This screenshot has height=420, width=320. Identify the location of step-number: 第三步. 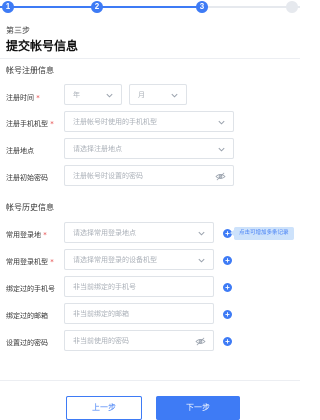
(18, 30).